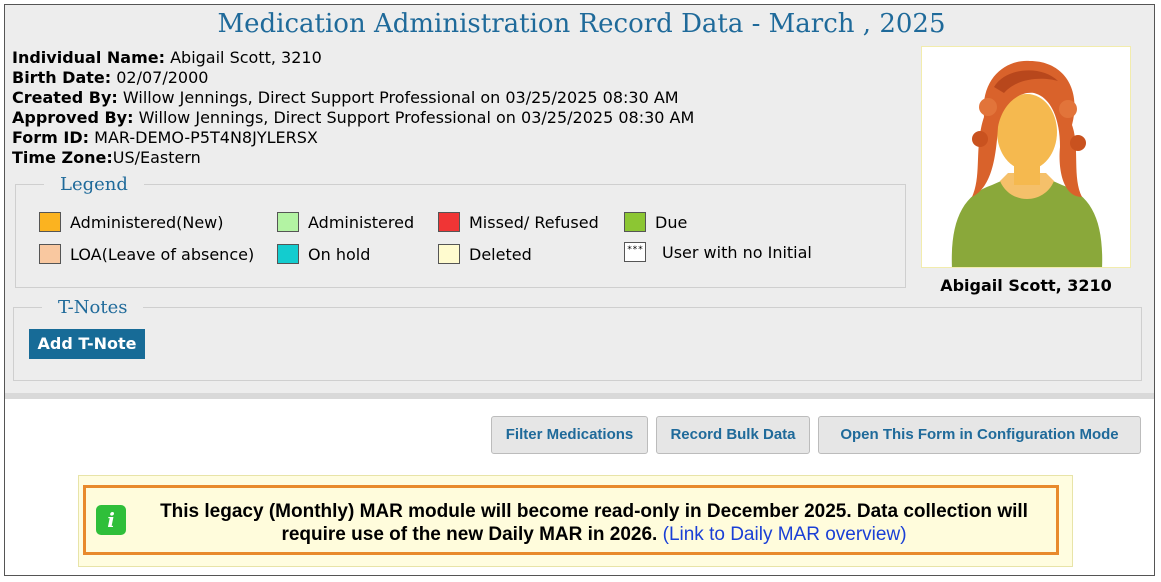 Image resolution: width=1161 pixels, height=582 pixels. I want to click on filter-medications-button: Filter Medications, so click(569, 435).